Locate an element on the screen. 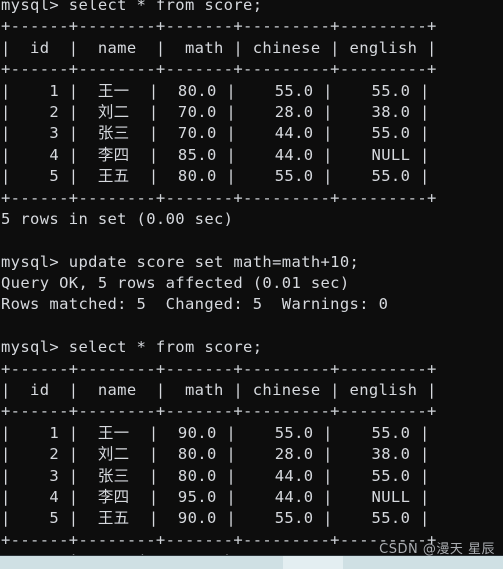 Image resolution: width=503 pixels, height=569 pixels. terminal-line: Query OK, 5 rows affected (0.01 sec) is located at coordinates (175, 283).